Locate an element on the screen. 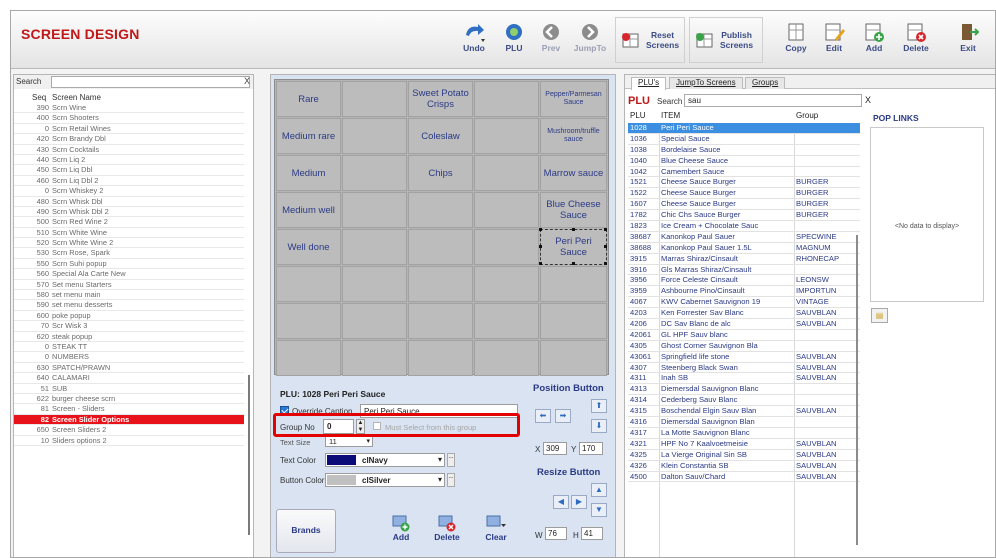 The height and width of the screenshot is (558, 996). plu-row: 4500 Dalton Sauv/Chard SAUVBLAN is located at coordinates (744, 477).